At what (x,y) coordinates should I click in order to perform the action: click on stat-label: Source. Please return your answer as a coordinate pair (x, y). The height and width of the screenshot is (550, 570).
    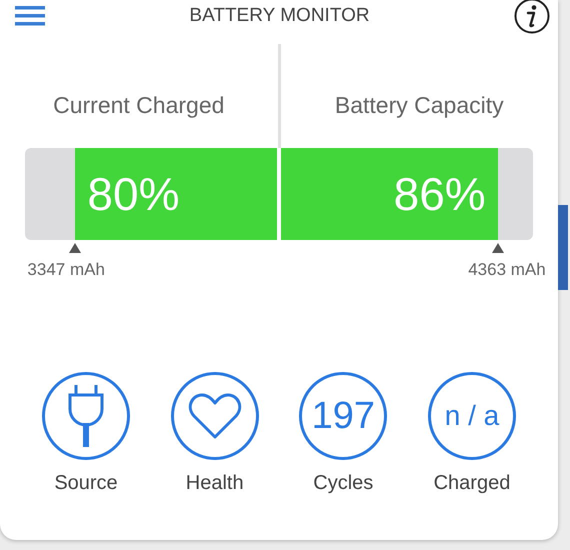
    Looking at the image, I should click on (86, 483).